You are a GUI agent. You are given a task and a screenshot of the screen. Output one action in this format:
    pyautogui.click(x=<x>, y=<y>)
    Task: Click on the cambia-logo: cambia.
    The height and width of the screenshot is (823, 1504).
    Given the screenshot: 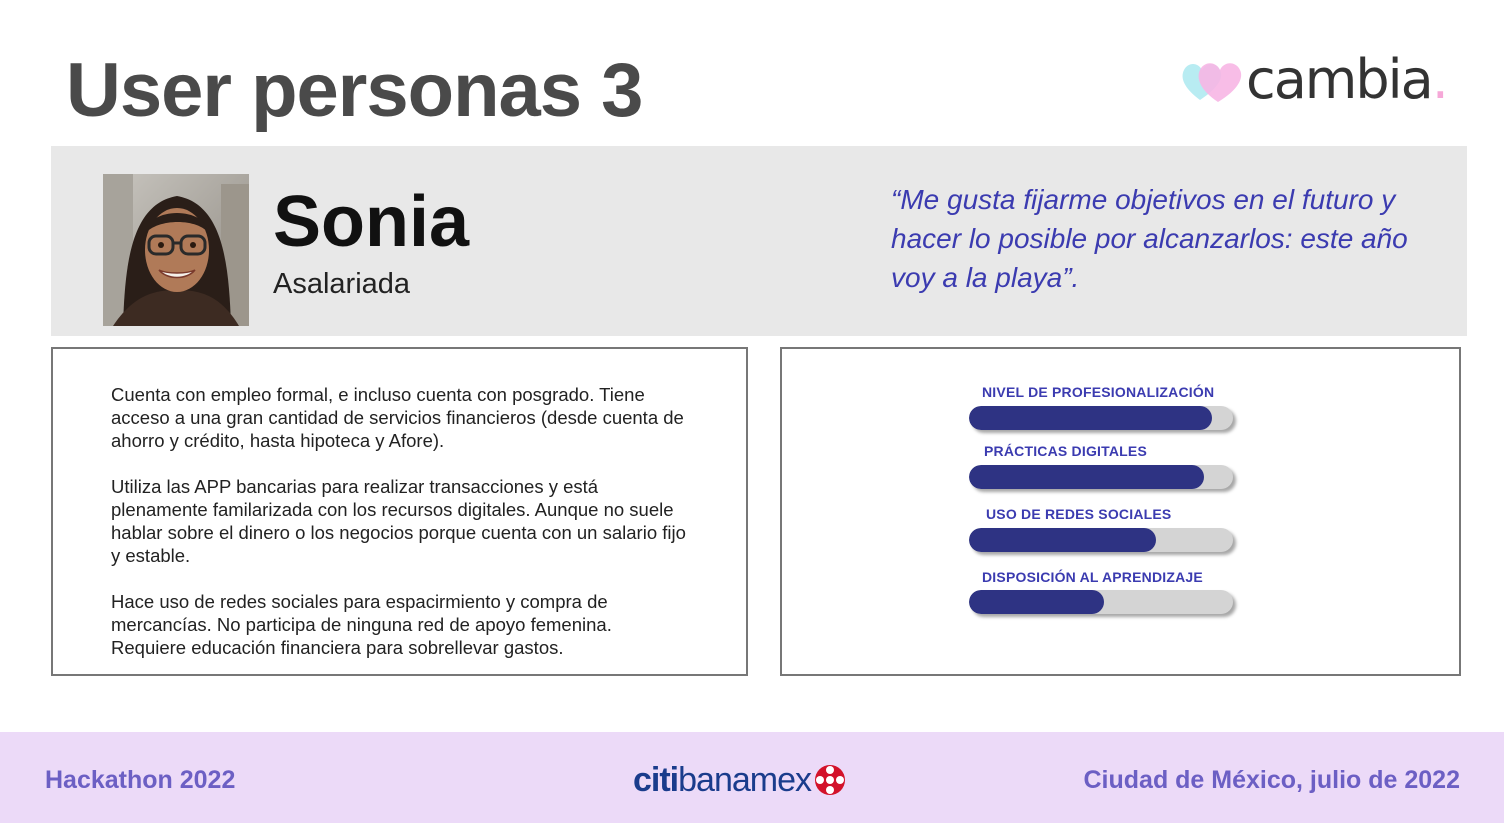 What is the action you would take?
    pyautogui.click(x=1314, y=79)
    